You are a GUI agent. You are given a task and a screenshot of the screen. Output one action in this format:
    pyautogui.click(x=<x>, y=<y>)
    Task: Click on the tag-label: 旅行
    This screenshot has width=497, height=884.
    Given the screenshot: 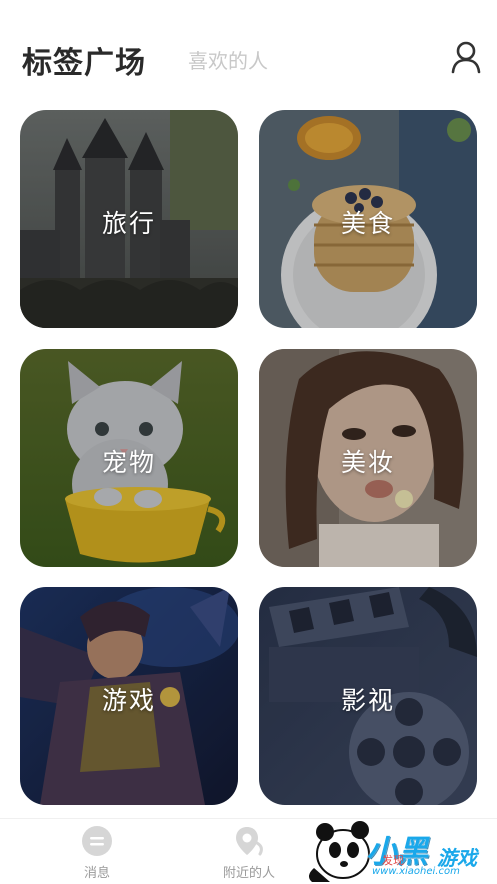 What is the action you would take?
    pyautogui.click(x=128, y=223)
    